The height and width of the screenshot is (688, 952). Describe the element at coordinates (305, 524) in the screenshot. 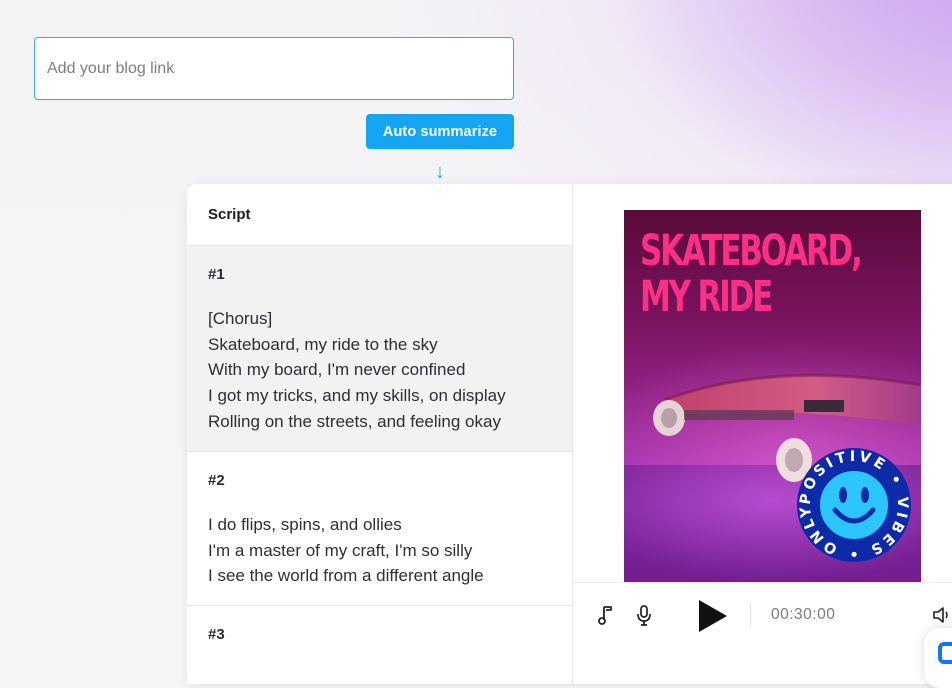

I see `scene-line: I do flips, spins, and ollies` at that location.